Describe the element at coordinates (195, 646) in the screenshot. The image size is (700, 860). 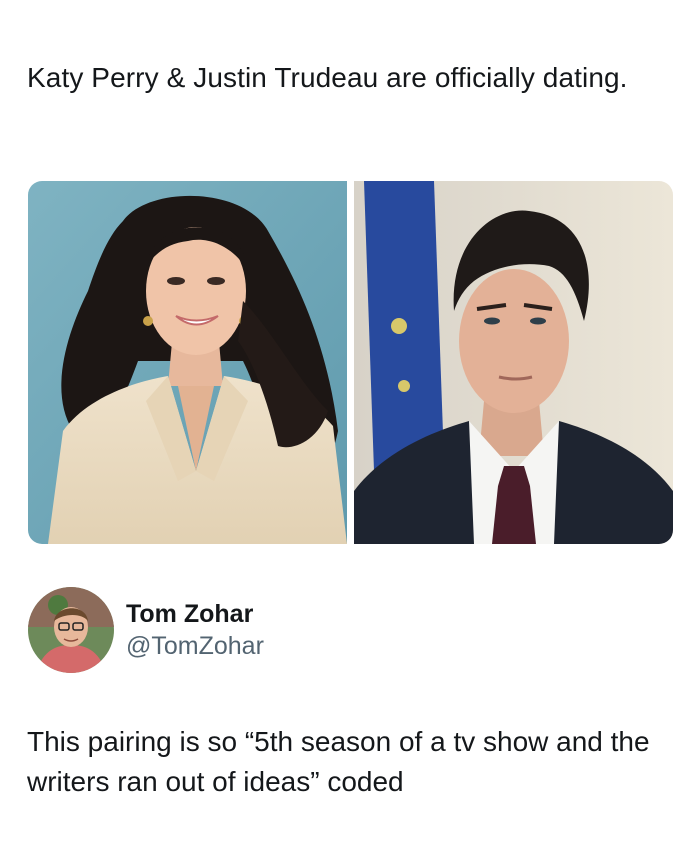
I see `user-handle: @TomZohar` at that location.